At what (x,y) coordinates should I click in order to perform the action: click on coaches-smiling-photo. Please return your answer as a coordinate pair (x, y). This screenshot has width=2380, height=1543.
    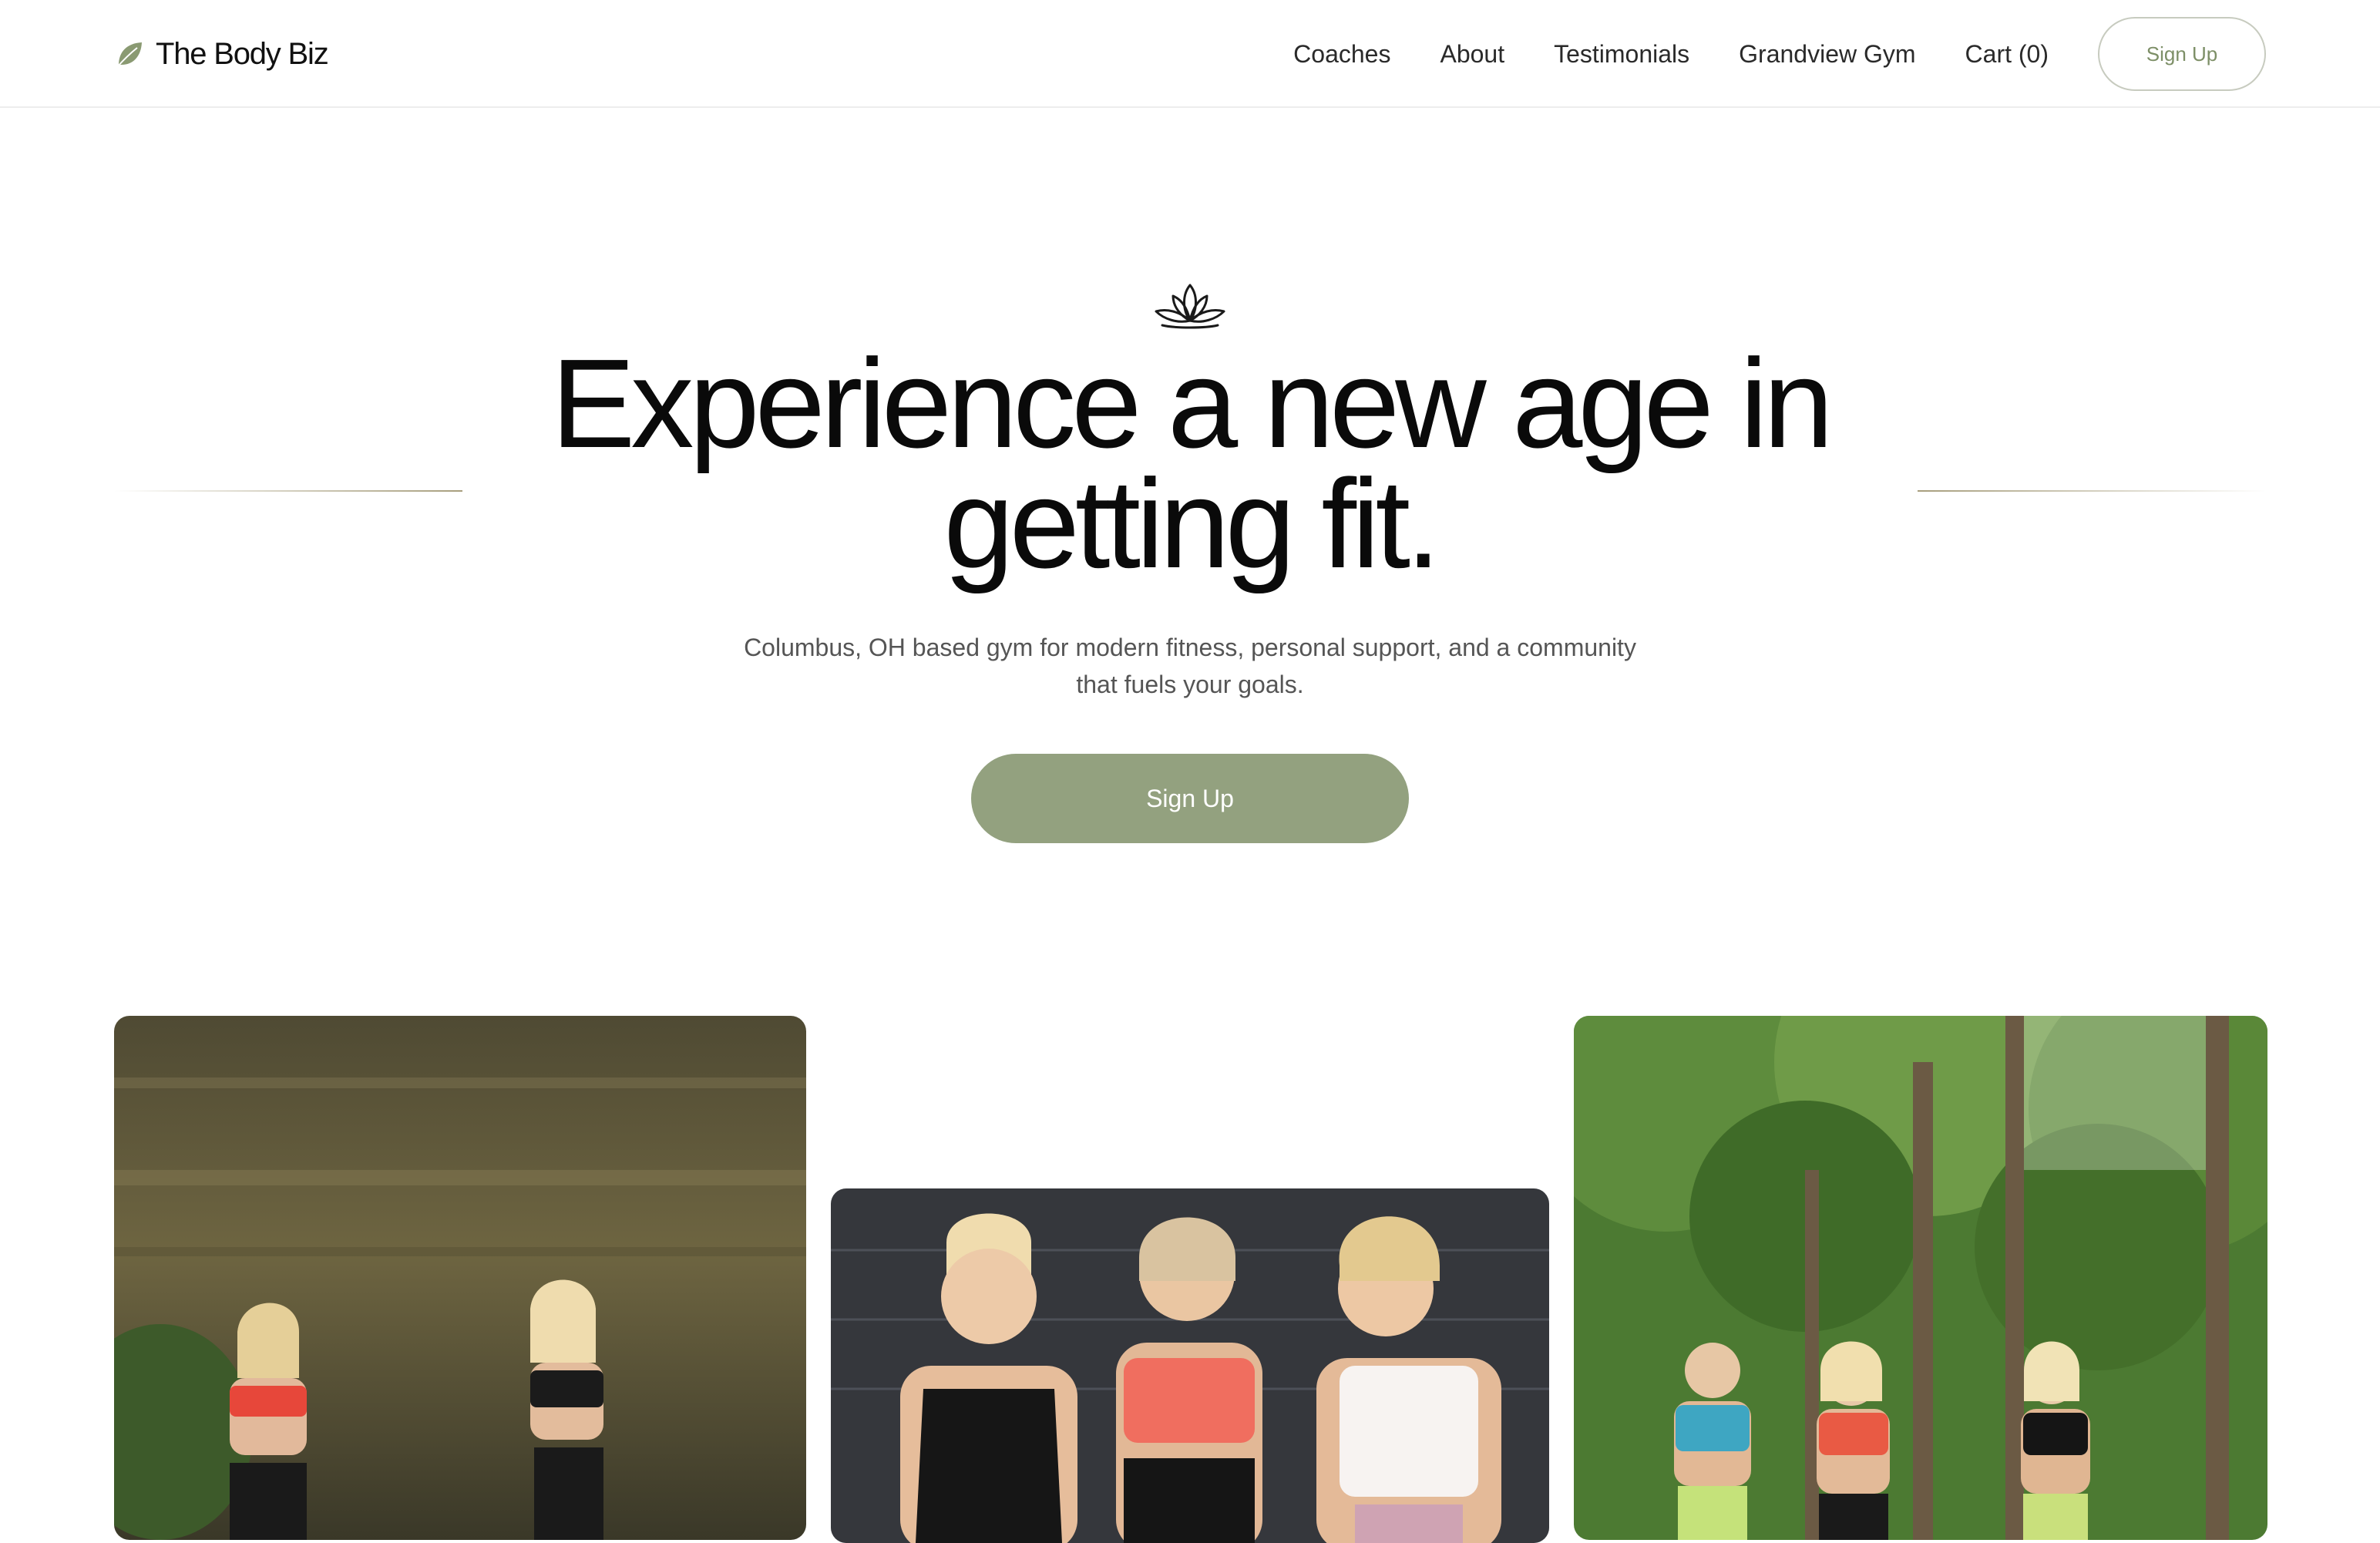
    Looking at the image, I should click on (1190, 1365).